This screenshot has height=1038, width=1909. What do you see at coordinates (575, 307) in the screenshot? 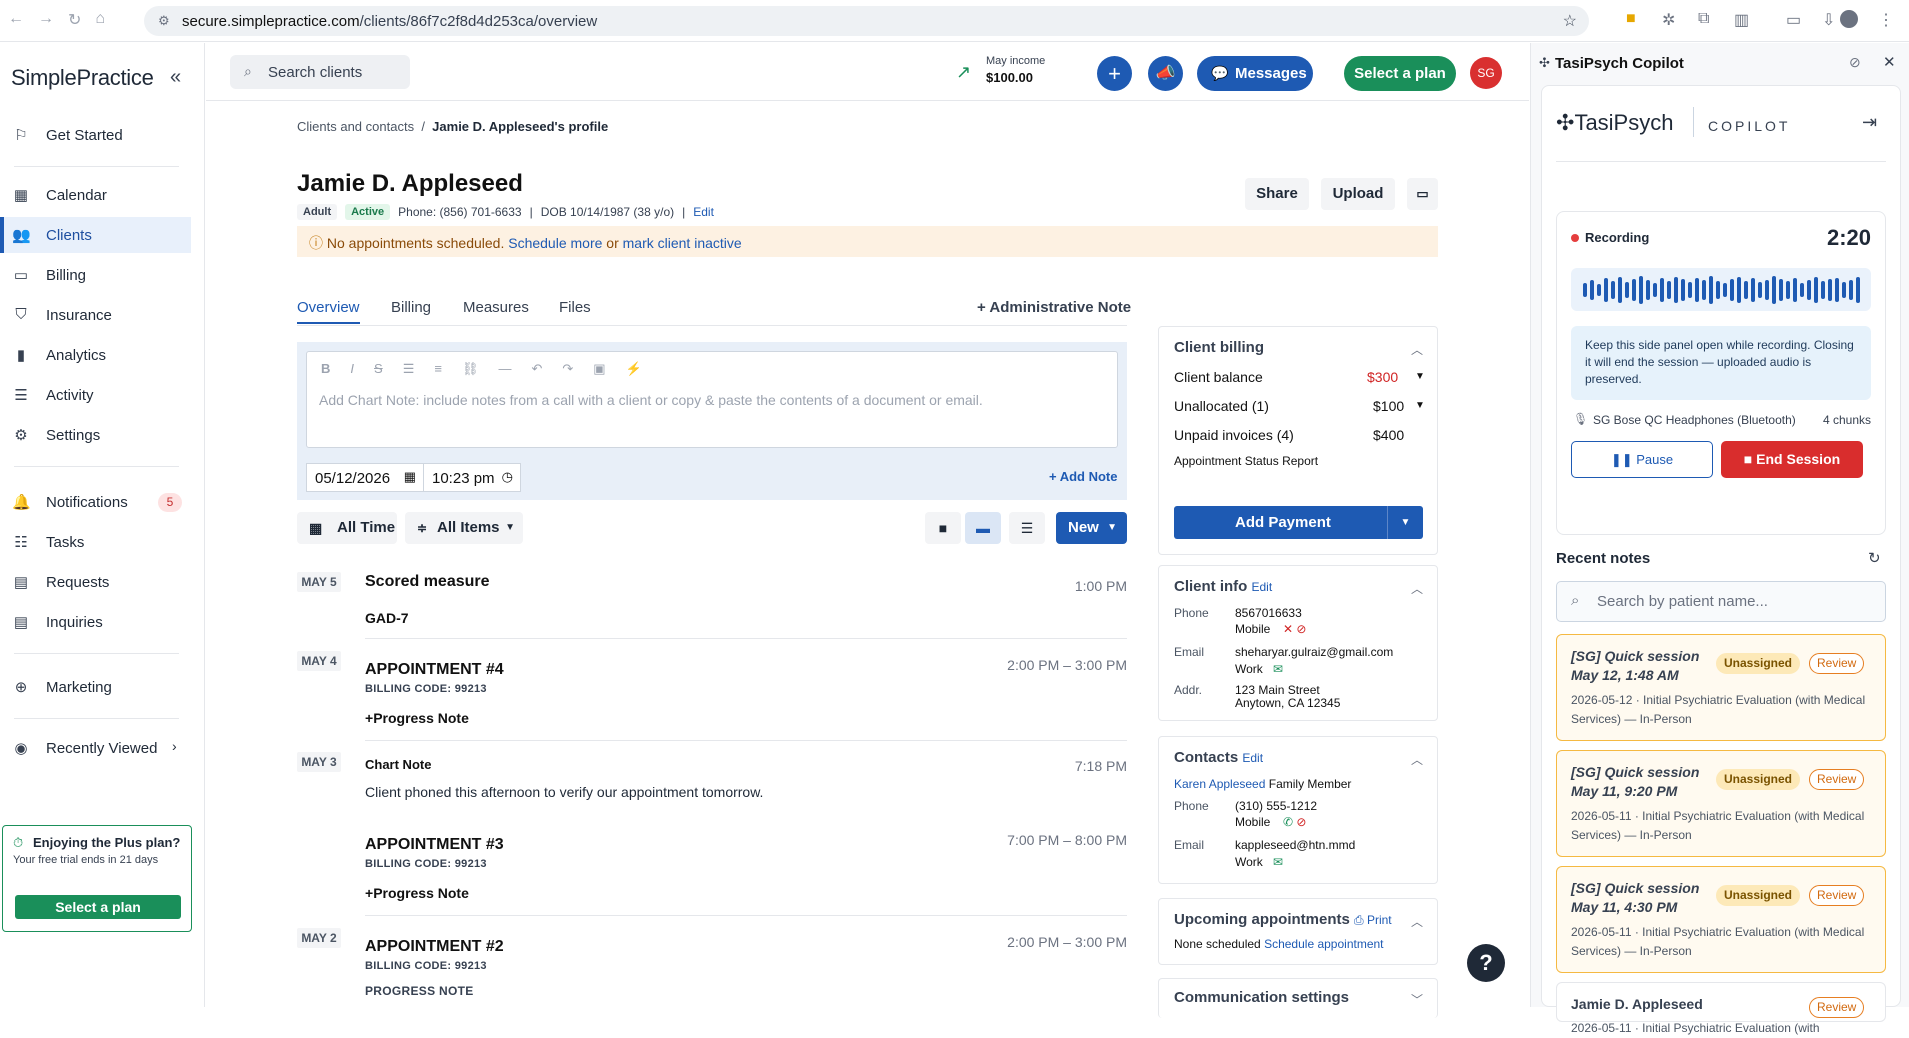
I see `tab-files: Files` at bounding box center [575, 307].